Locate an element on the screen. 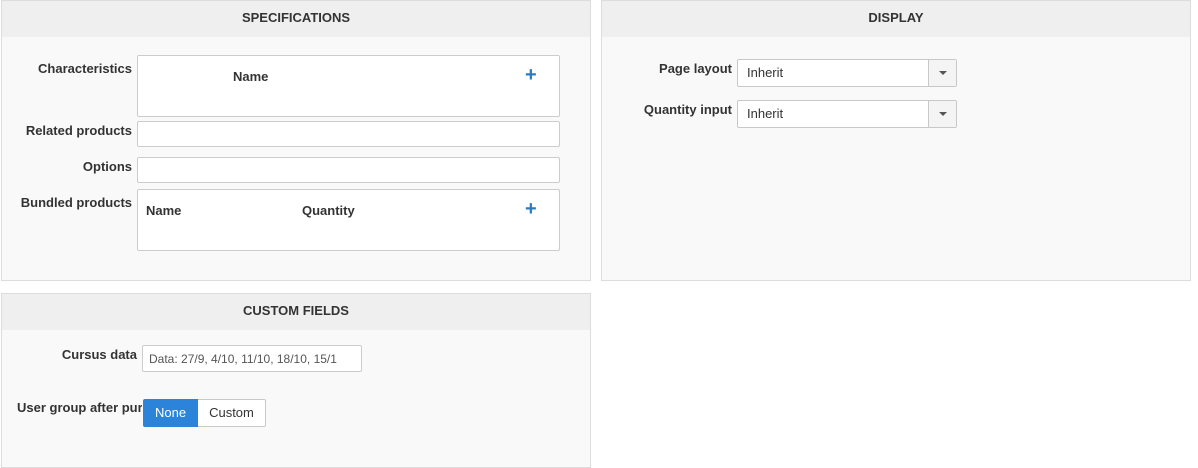  page-layout-select: Inherit is located at coordinates (847, 73).